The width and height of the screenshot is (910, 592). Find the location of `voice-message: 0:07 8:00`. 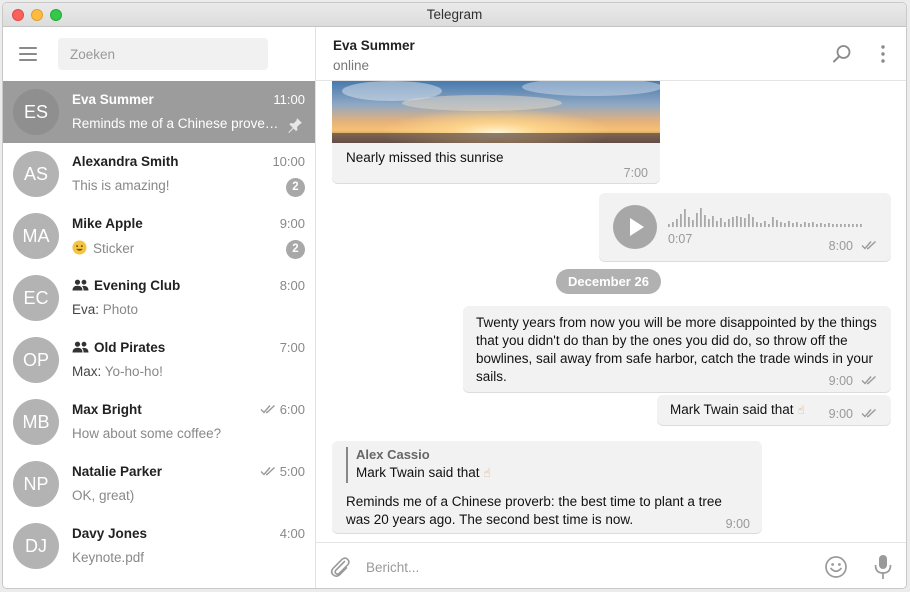

voice-message: 0:07 8:00 is located at coordinates (745, 227).